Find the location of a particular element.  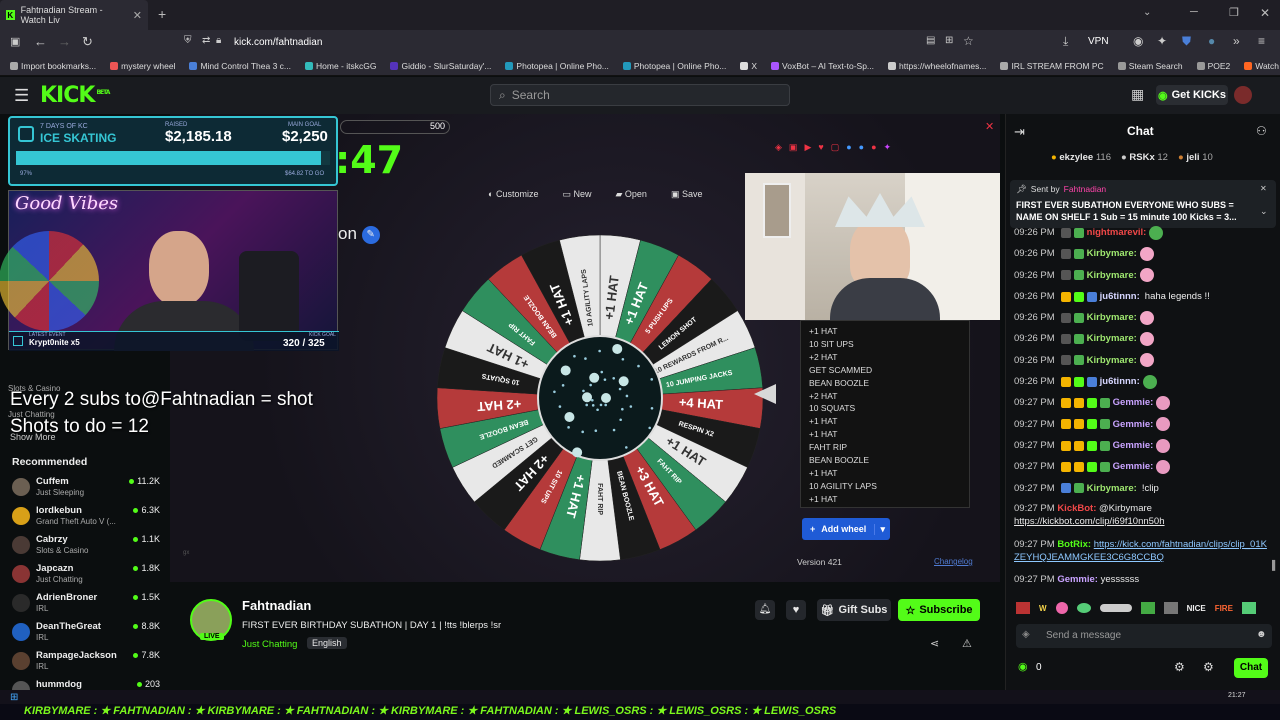

reader-icon: ▤ is located at coordinates (930, 40).